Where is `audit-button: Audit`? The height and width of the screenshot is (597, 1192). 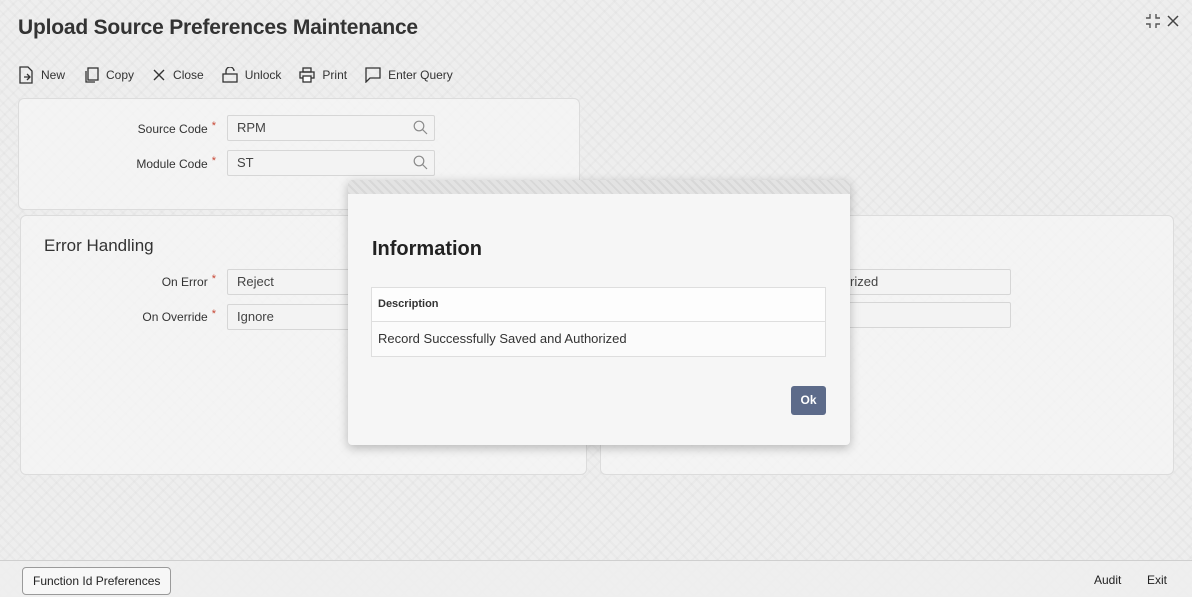
audit-button: Audit is located at coordinates (1107, 580).